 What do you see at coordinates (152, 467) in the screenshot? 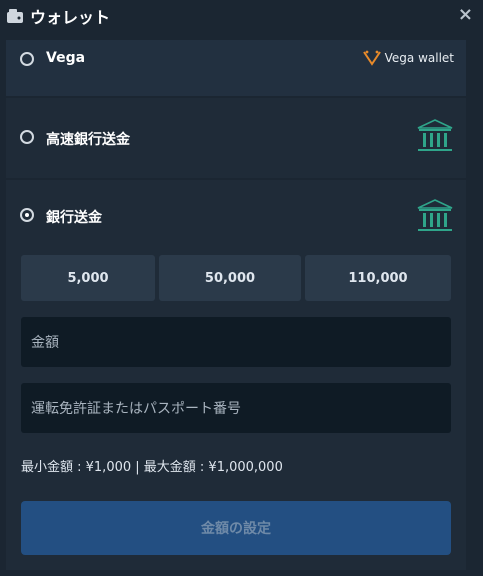
I see `amount-limits-text: 最小金額 : ¥1,000 | 最大金額 : ¥1,000,000` at bounding box center [152, 467].